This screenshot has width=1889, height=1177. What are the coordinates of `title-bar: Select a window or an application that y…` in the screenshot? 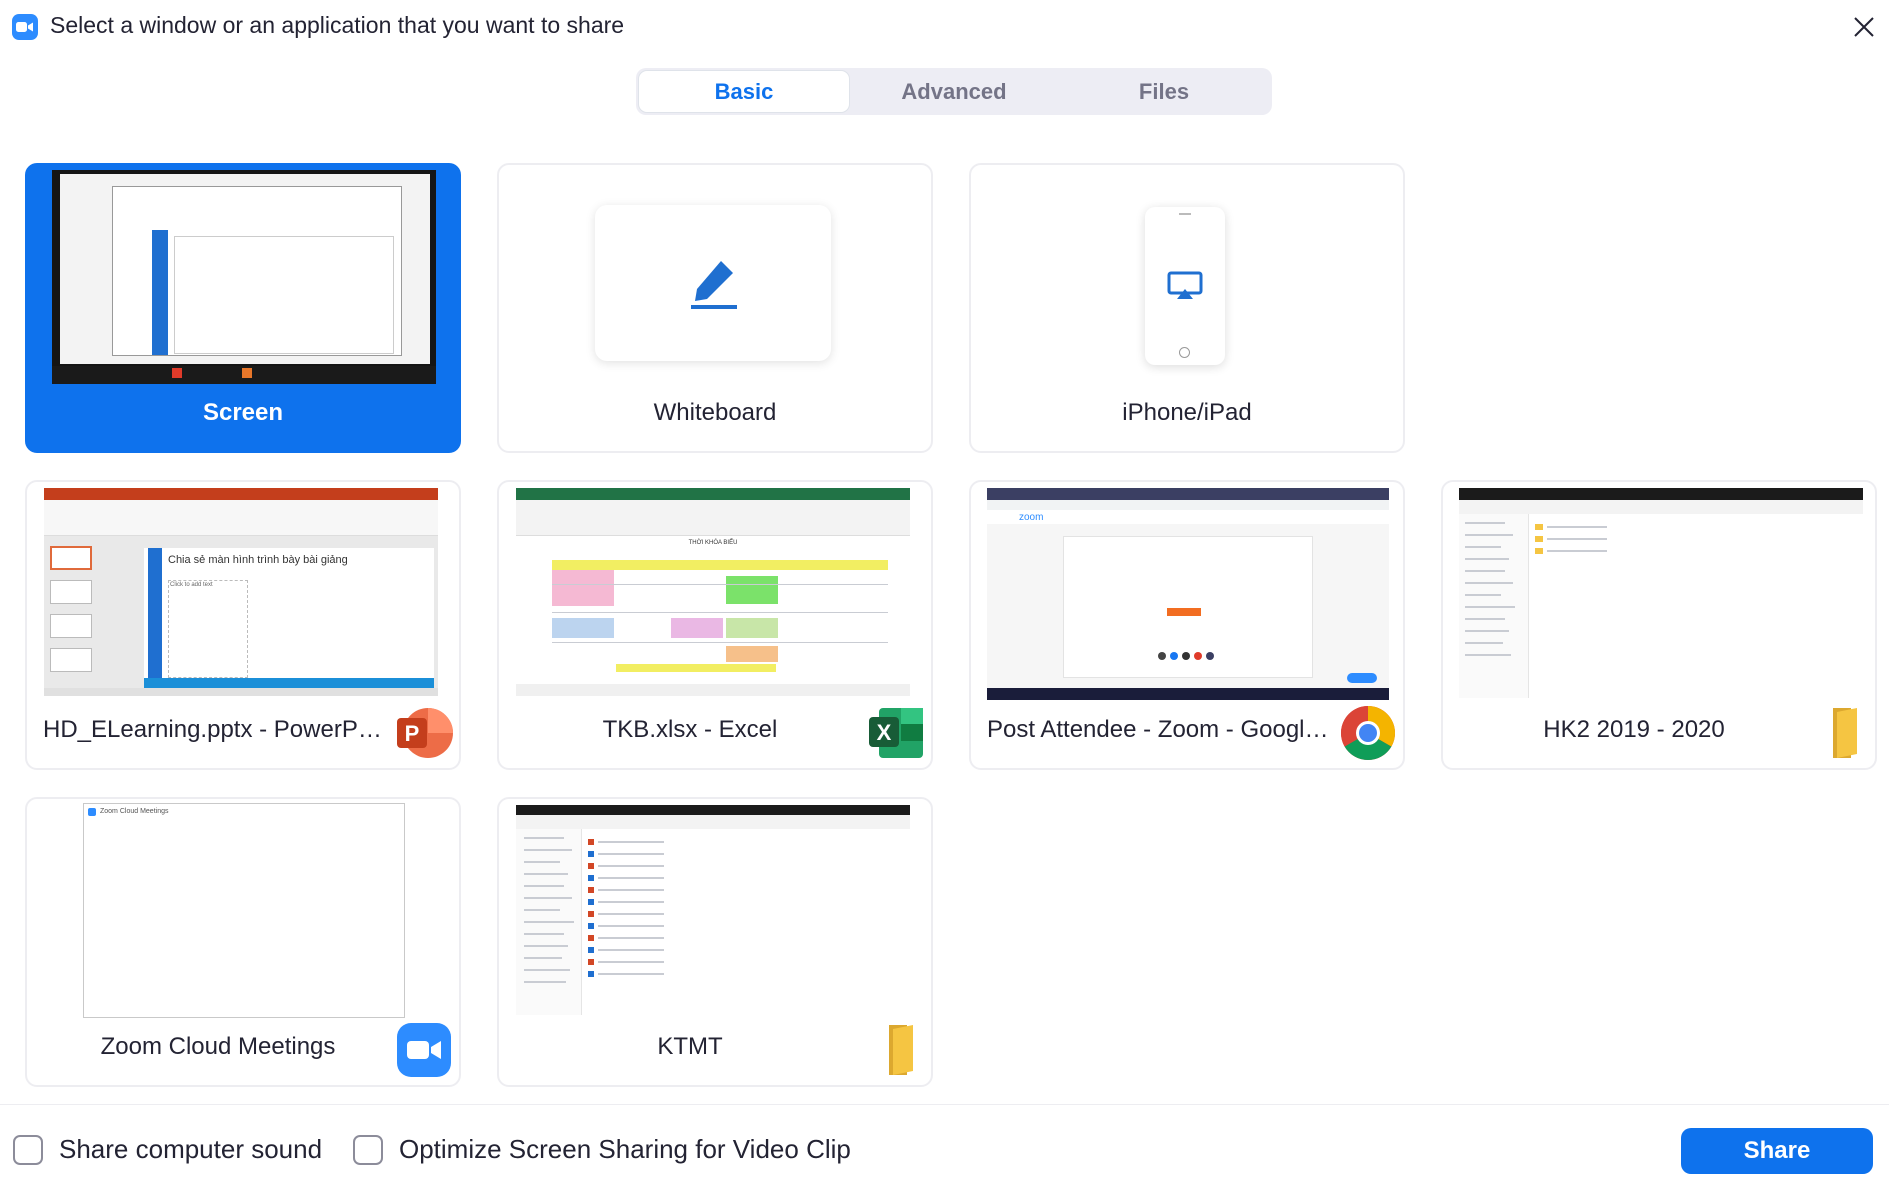 It's located at (944, 26).